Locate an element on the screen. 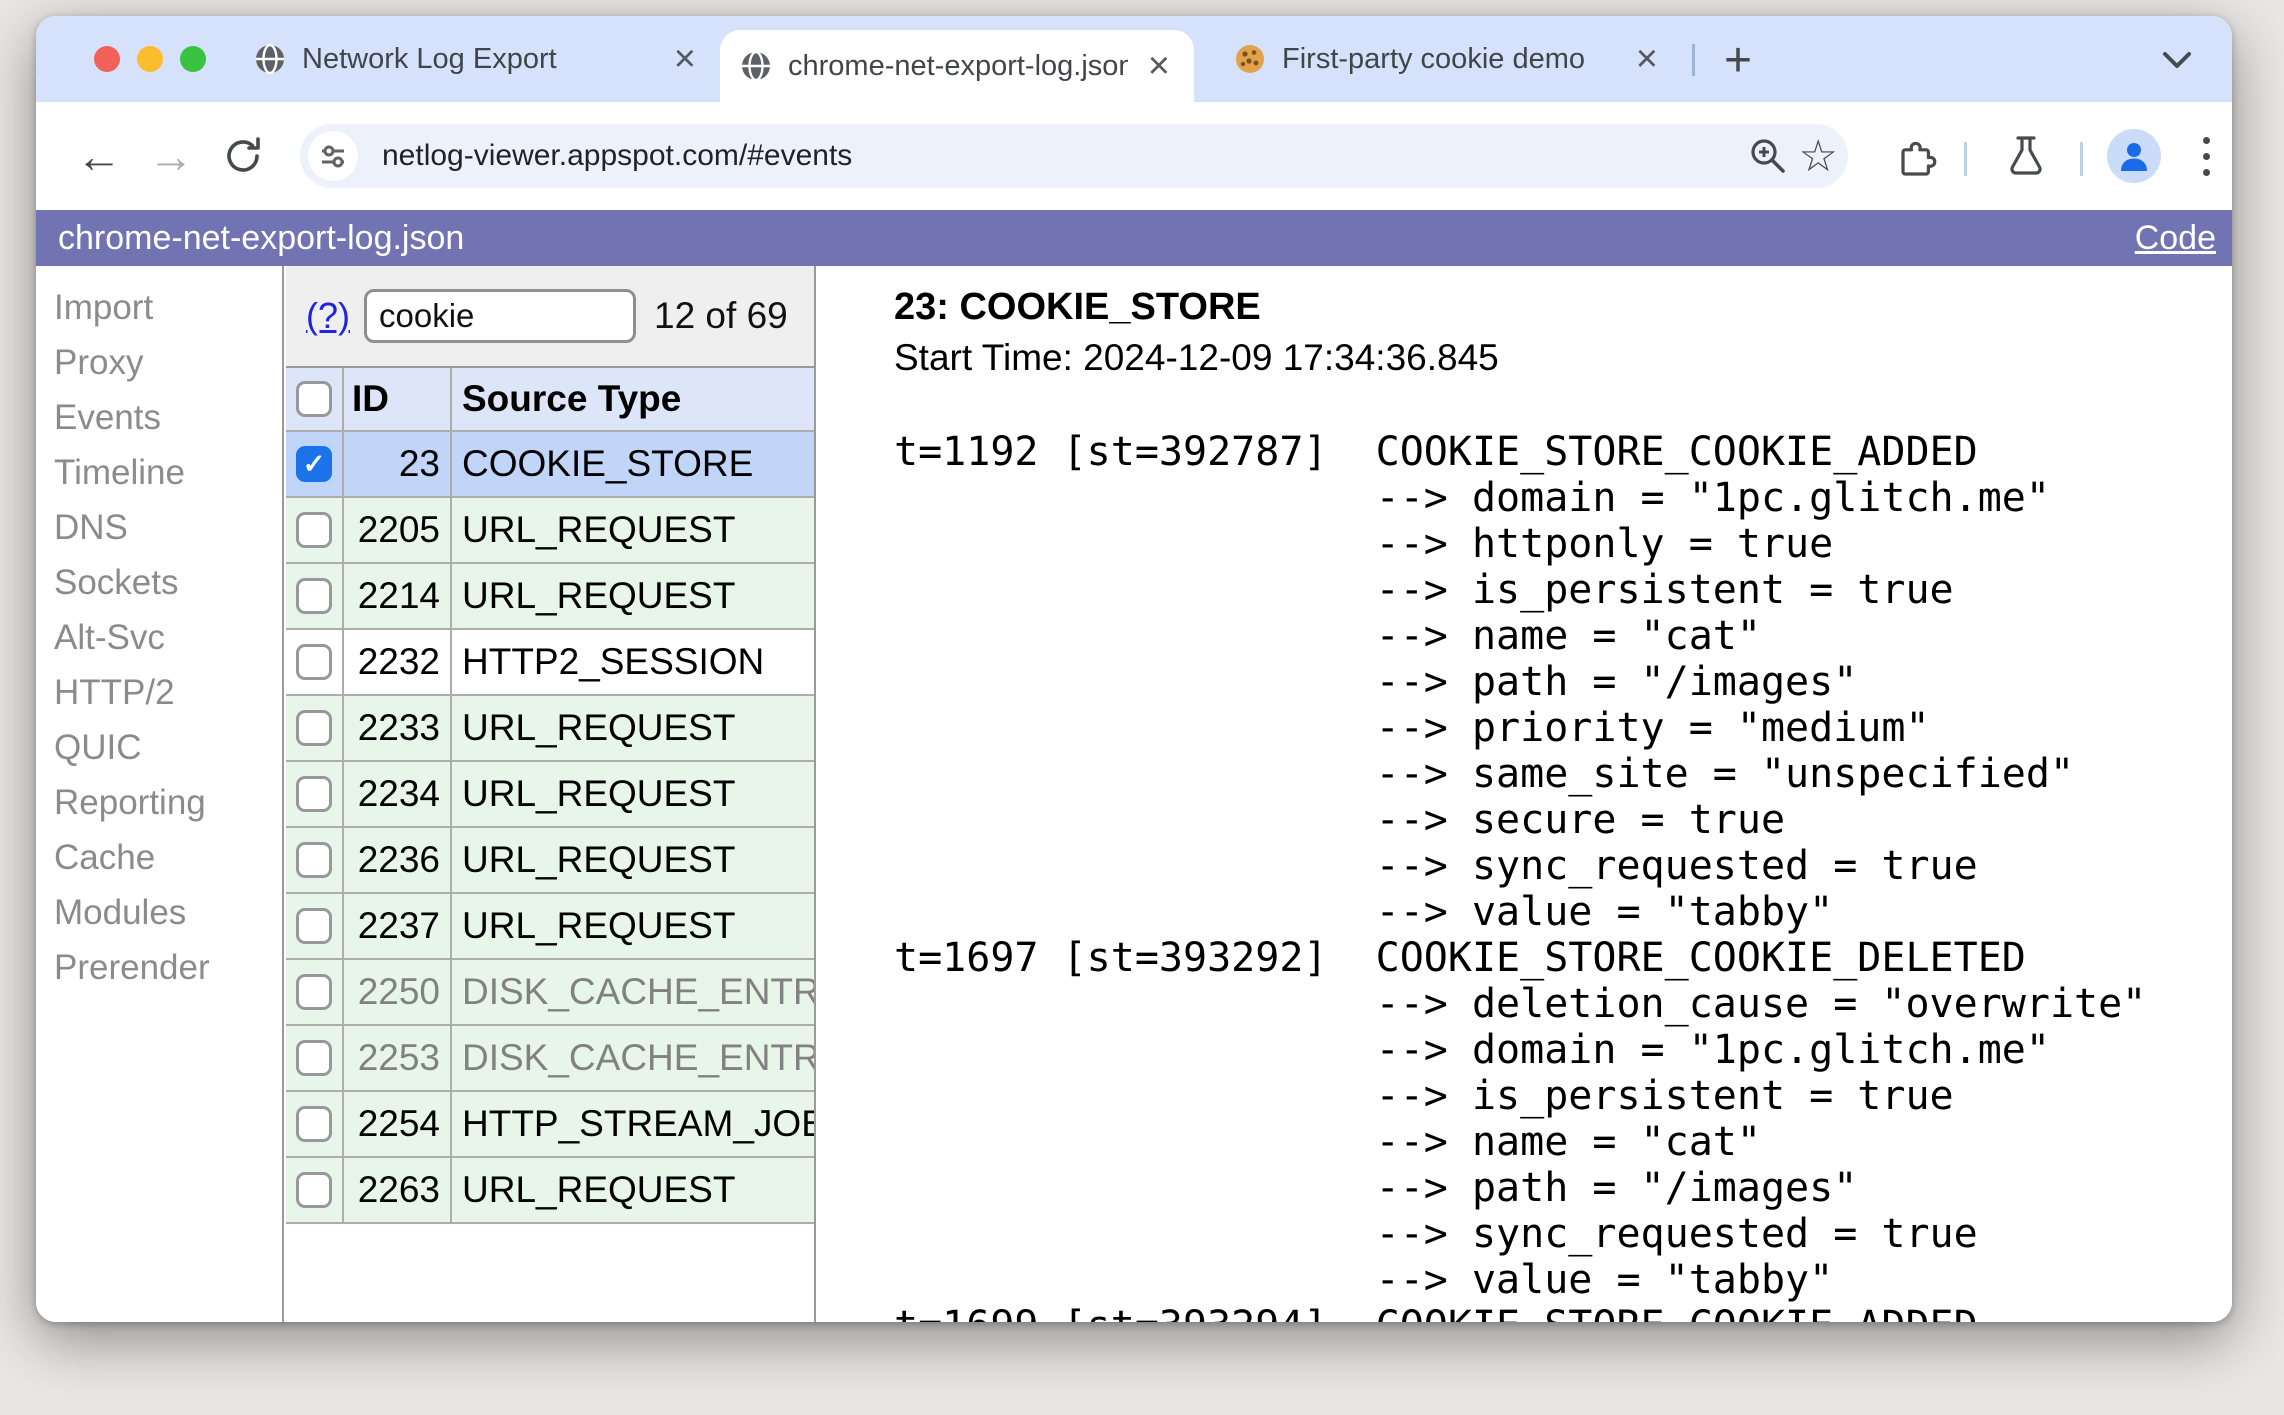 The height and width of the screenshot is (1415, 2284). sidebar-item-quic: QUIC is located at coordinates (159, 747).